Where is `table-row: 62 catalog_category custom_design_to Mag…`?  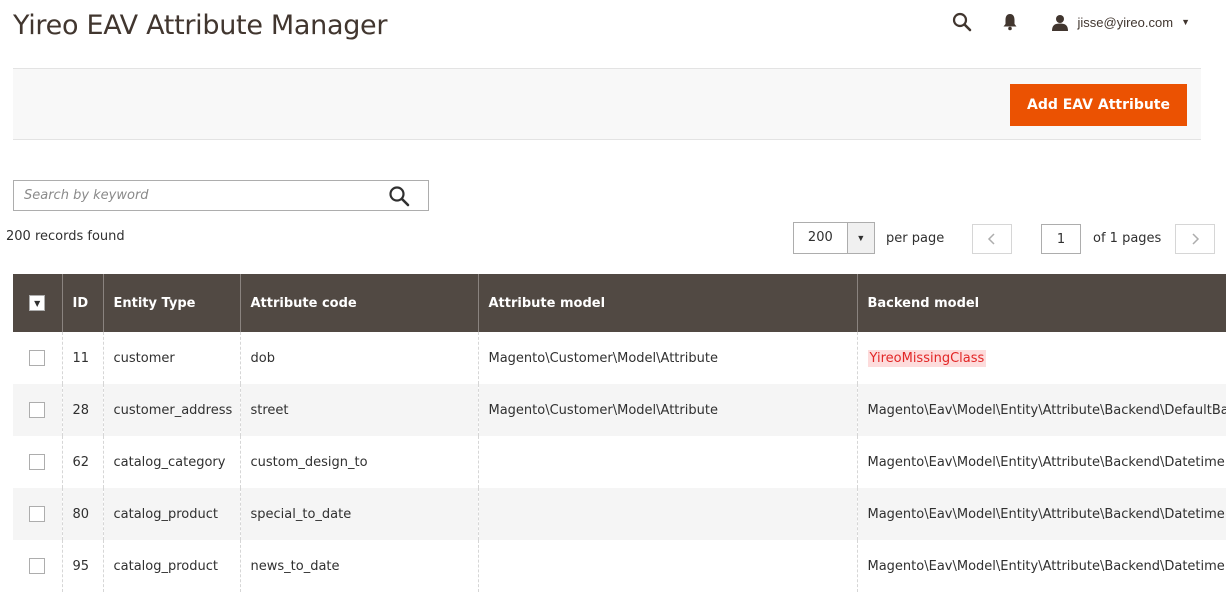
table-row: 62 catalog_category custom_design_to Mag… is located at coordinates (619, 462).